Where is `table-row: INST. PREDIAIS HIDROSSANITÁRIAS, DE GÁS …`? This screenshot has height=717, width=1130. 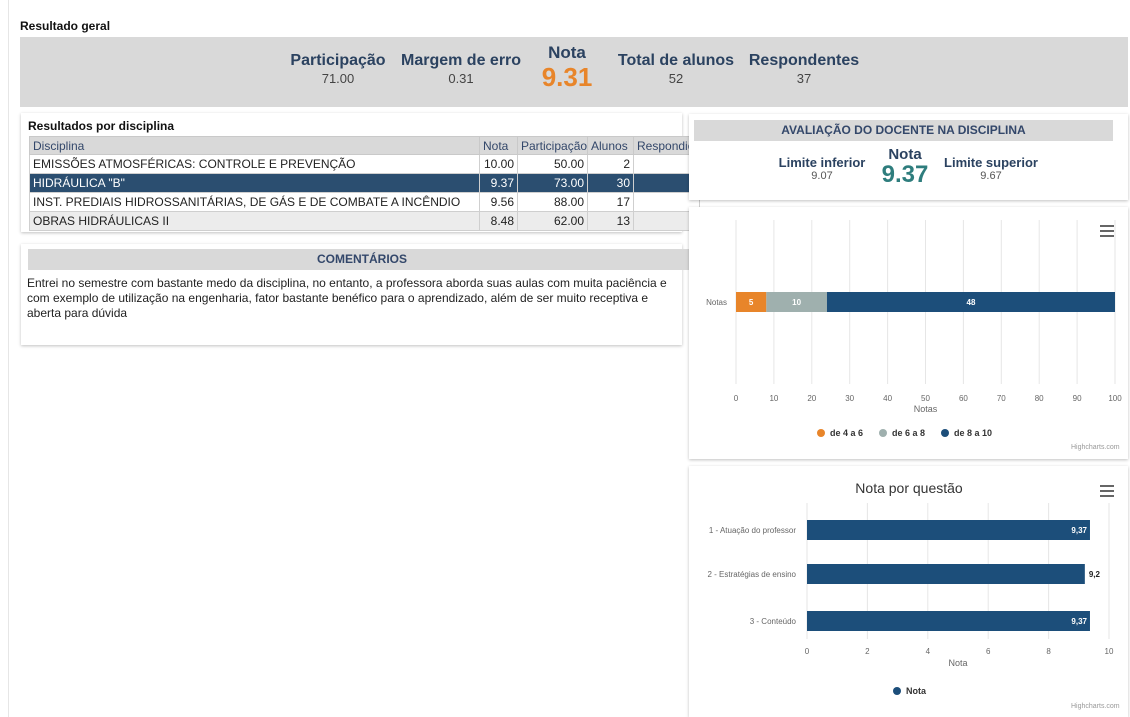
table-row: INST. PREDIAIS HIDROSSANITÁRIAS, DE GÁS … is located at coordinates (364, 202).